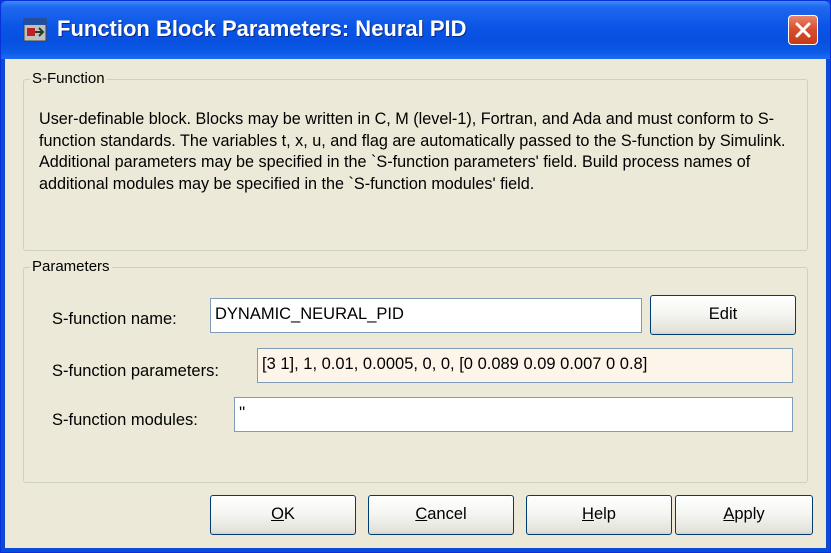 Image resolution: width=831 pixels, height=553 pixels. Describe the element at coordinates (277, 514) in the screenshot. I see `ok-mnemonic: O` at that location.